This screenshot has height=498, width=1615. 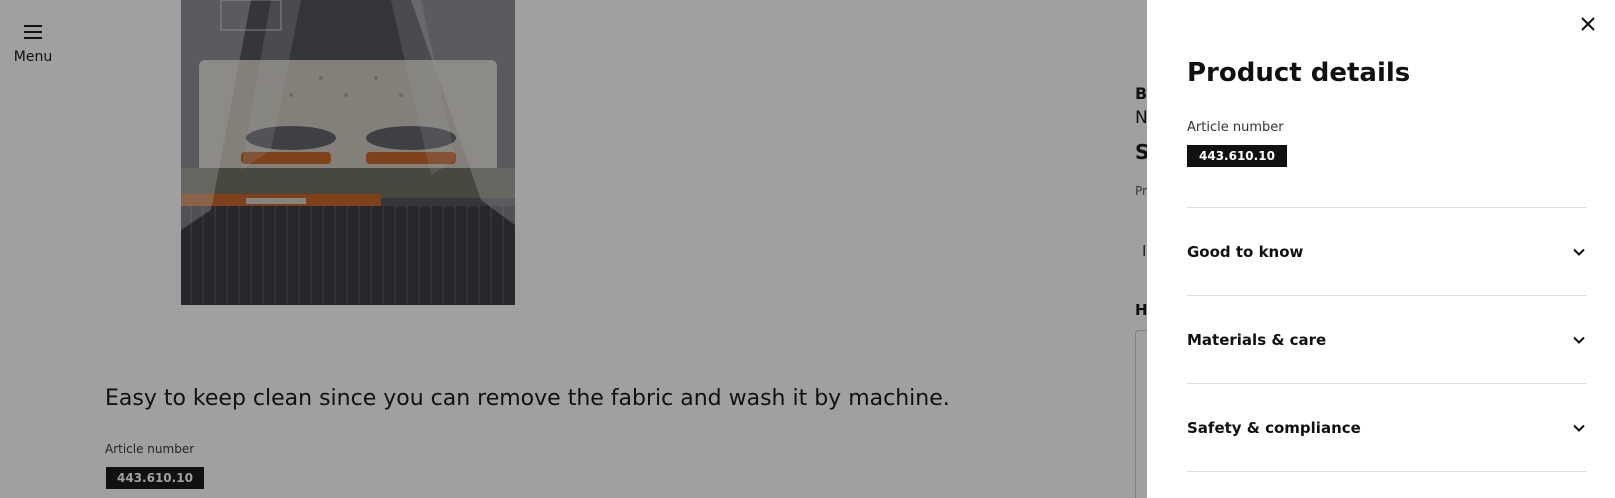 I want to click on accordion-label: Safety & compliance, so click(x=1274, y=427).